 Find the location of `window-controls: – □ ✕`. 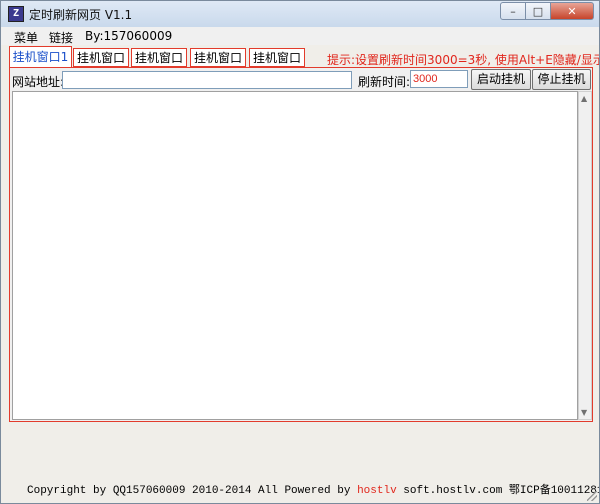

window-controls: – □ ✕ is located at coordinates (547, 11).